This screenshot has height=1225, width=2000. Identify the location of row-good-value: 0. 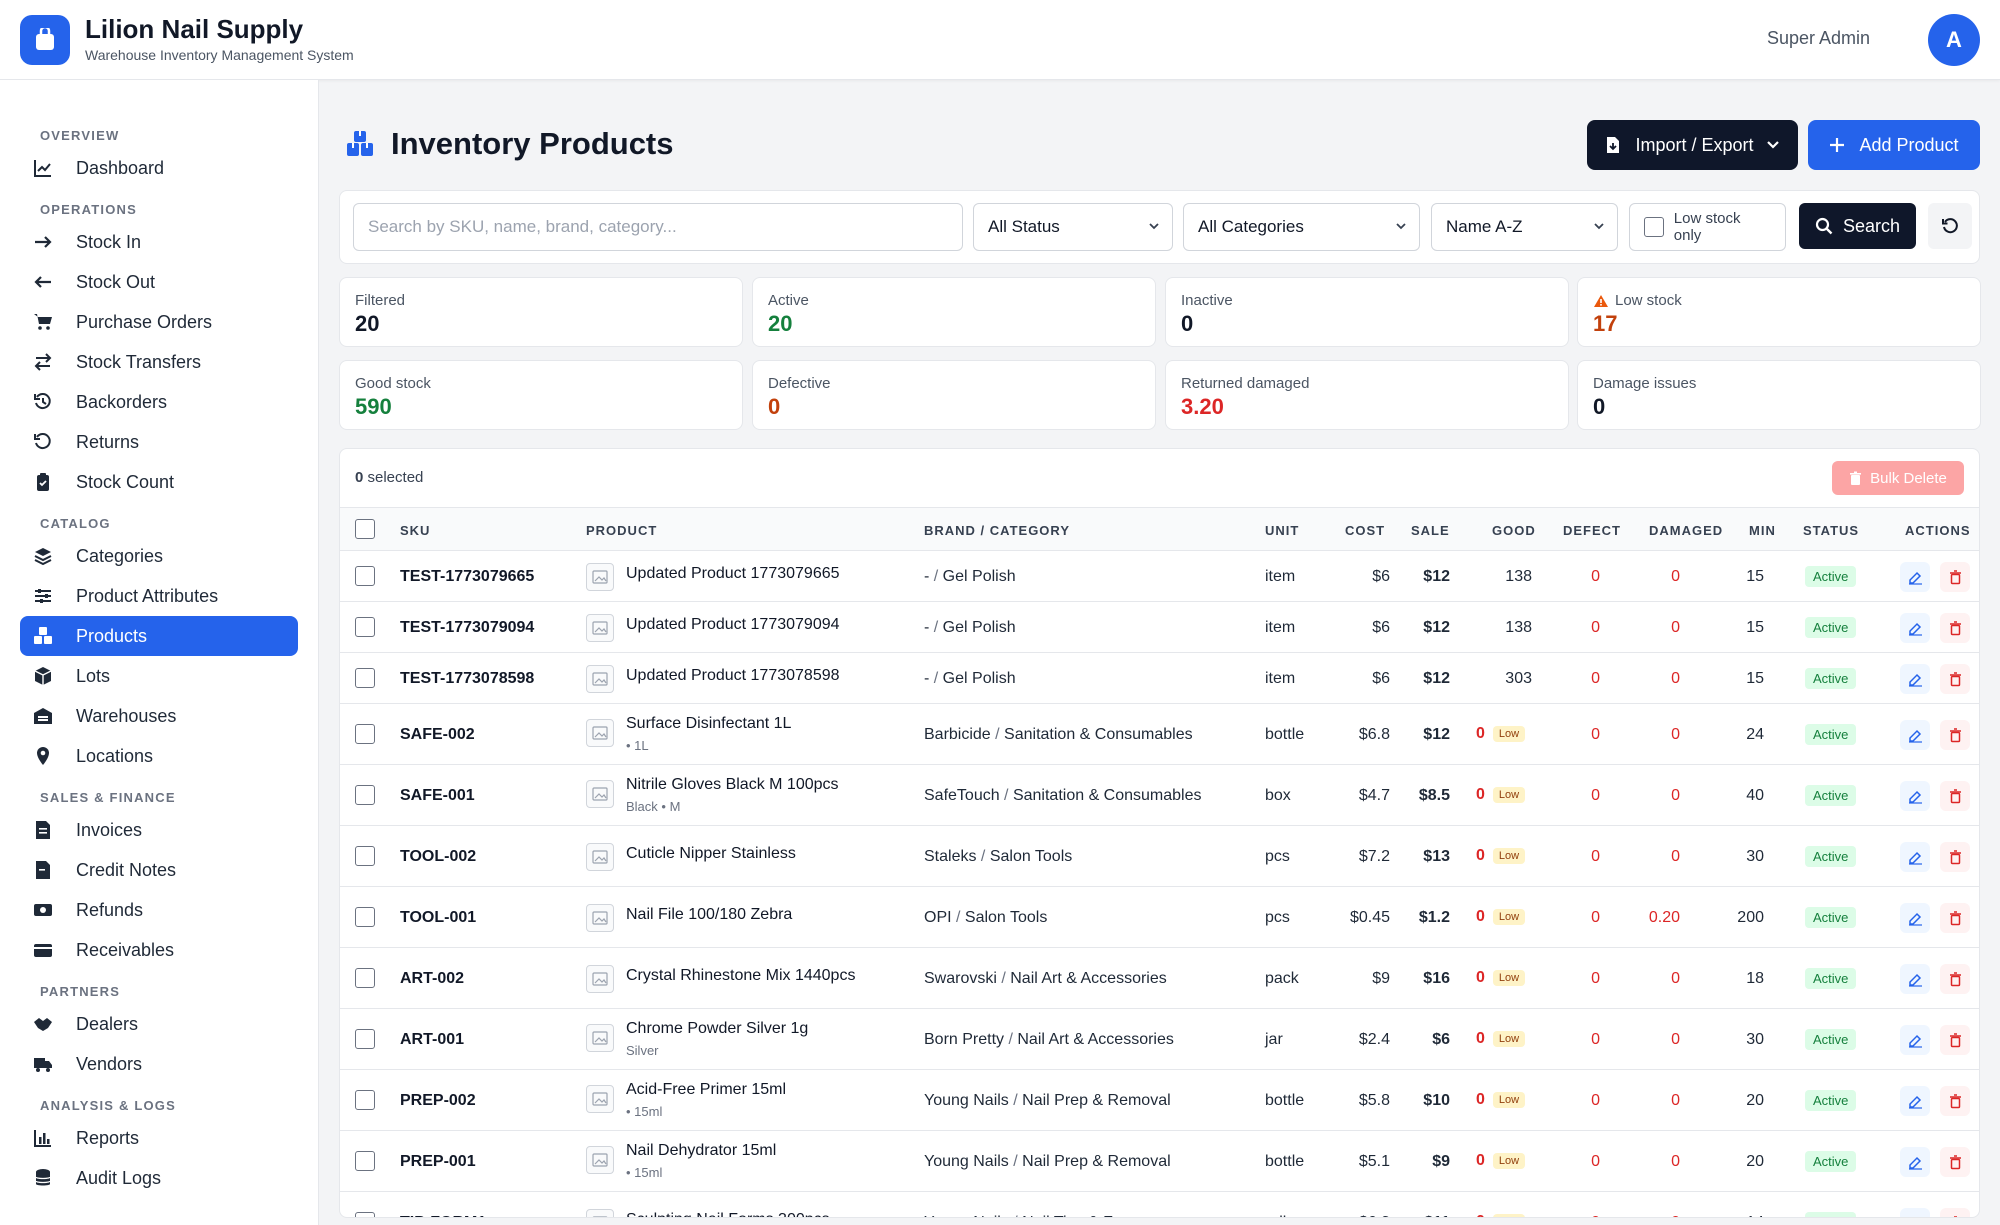
(1480, 794).